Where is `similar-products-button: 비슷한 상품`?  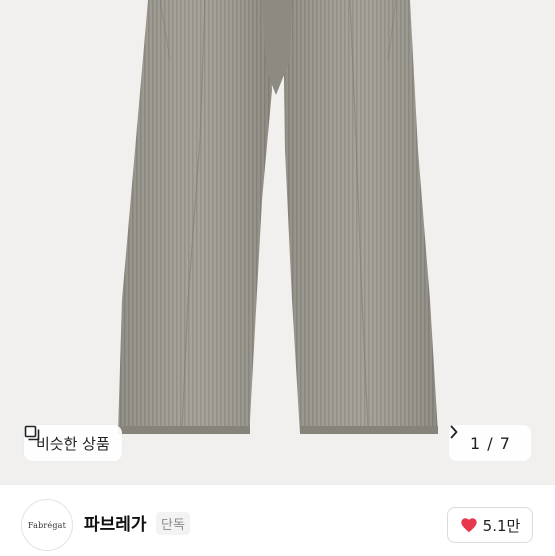
similar-products-button: 비슷한 상품 is located at coordinates (73, 443).